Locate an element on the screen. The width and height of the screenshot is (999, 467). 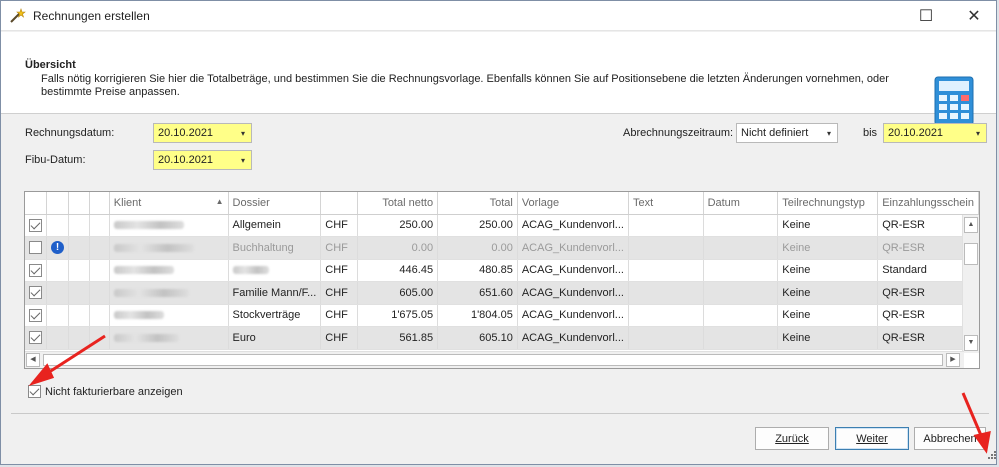
dossier-cell: Stockverträge is located at coordinates (275, 315).